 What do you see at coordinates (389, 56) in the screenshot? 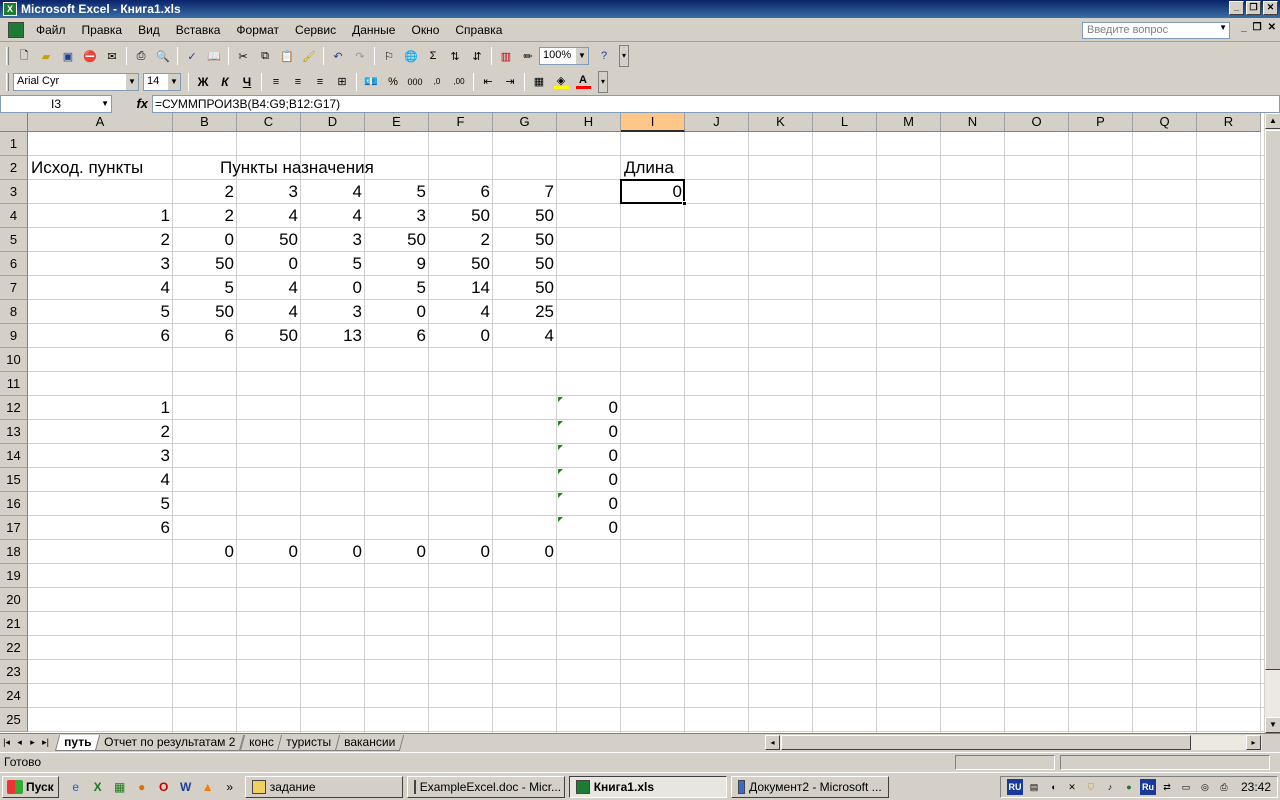
I see `ink-button: ⚐` at bounding box center [389, 56].